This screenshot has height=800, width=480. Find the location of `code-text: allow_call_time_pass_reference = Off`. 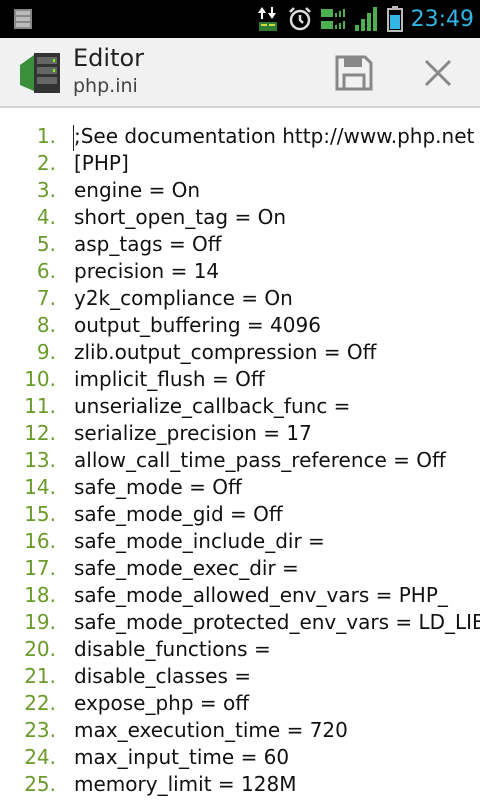

code-text: allow_call_time_pass_reference = Off is located at coordinates (260, 460).